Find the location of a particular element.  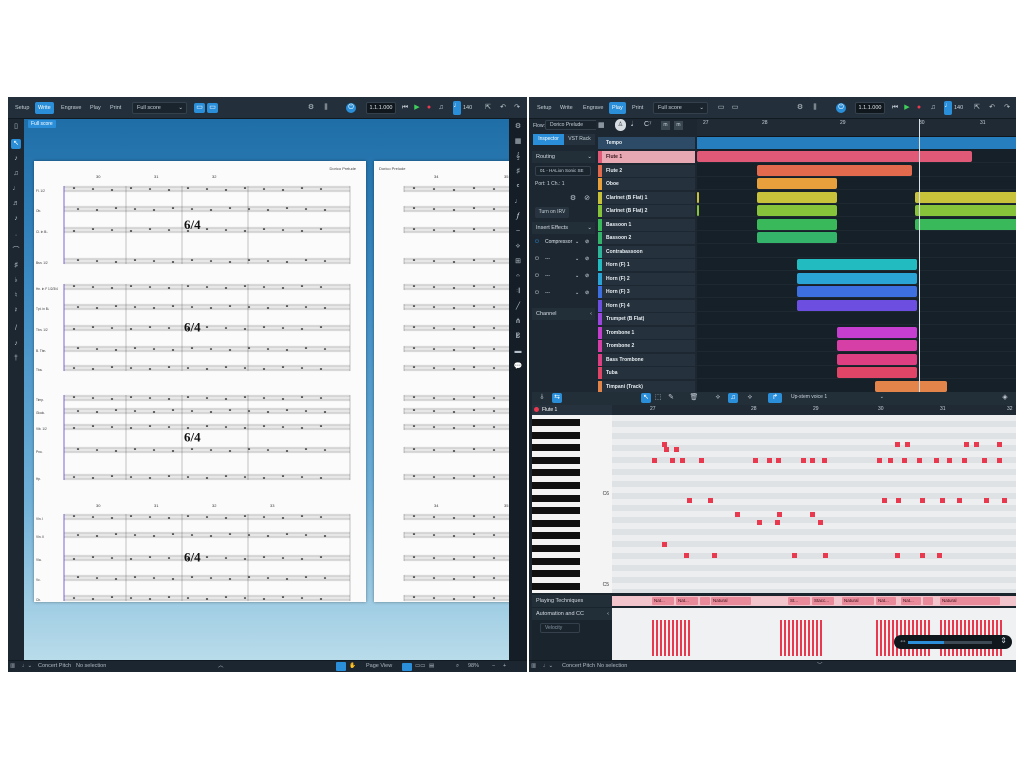

technique-block is located at coordinates (705, 601).